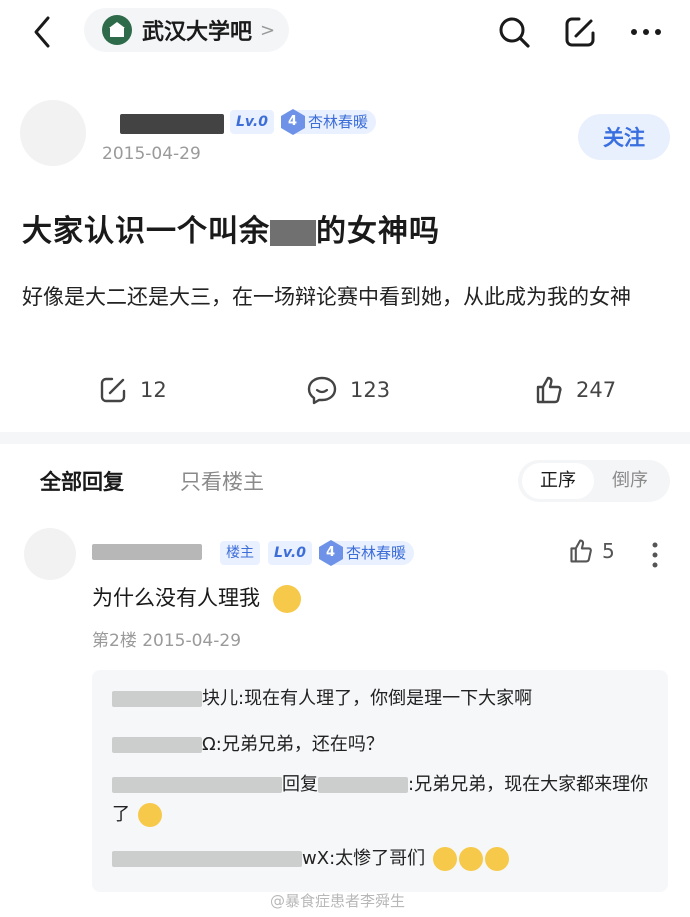  I want to click on back-icon, so click(43, 32).